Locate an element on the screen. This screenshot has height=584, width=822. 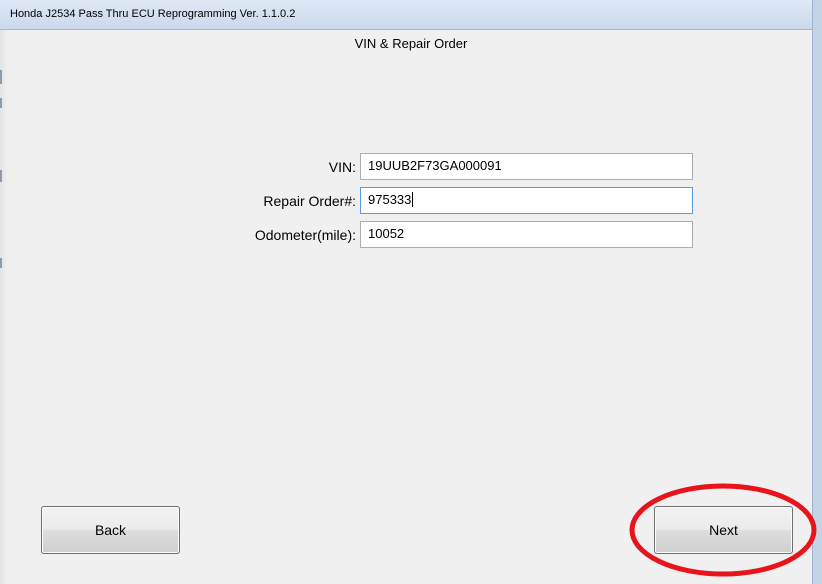
odometer-field: 10052 is located at coordinates (526, 234).